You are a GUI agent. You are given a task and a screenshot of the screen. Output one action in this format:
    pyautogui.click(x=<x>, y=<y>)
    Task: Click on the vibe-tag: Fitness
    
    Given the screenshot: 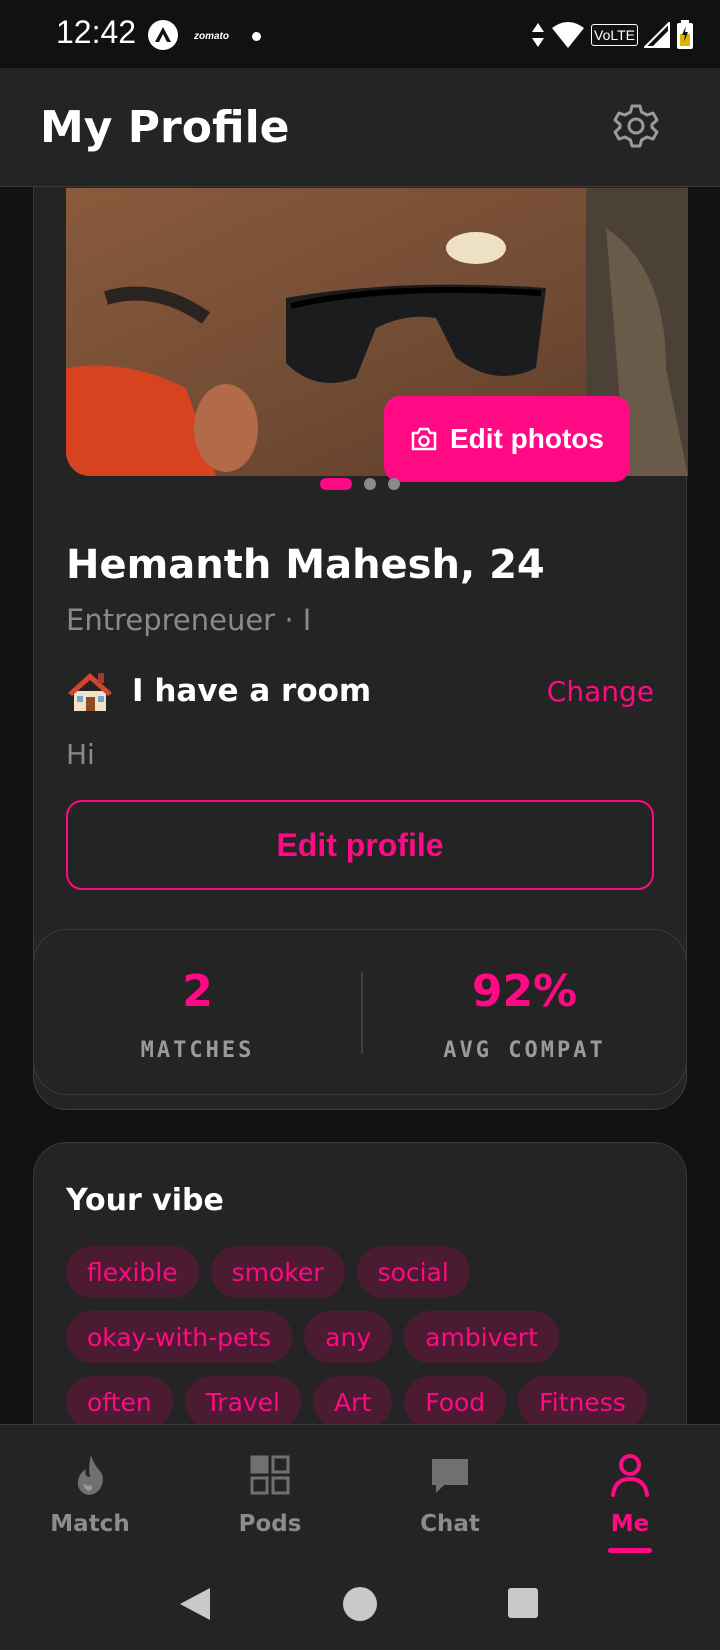 What is the action you would take?
    pyautogui.click(x=582, y=1400)
    